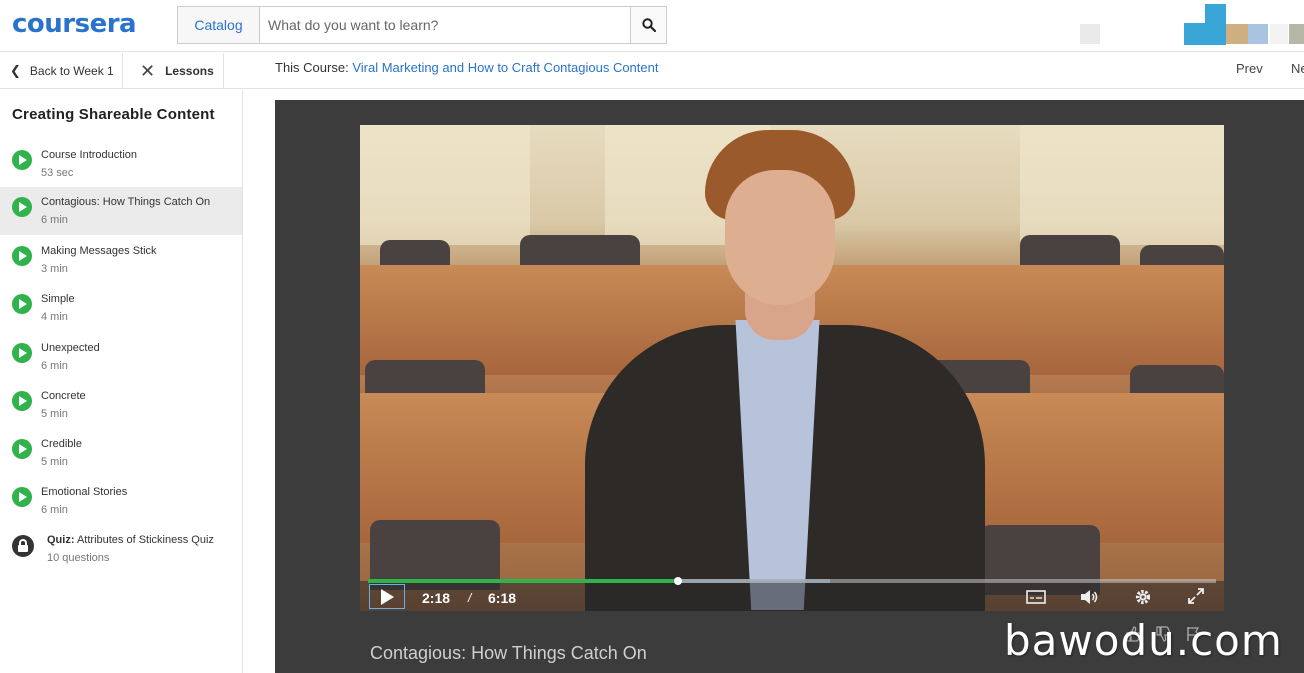  What do you see at coordinates (15, 70) in the screenshot?
I see `chevron-left-icon: ❮` at bounding box center [15, 70].